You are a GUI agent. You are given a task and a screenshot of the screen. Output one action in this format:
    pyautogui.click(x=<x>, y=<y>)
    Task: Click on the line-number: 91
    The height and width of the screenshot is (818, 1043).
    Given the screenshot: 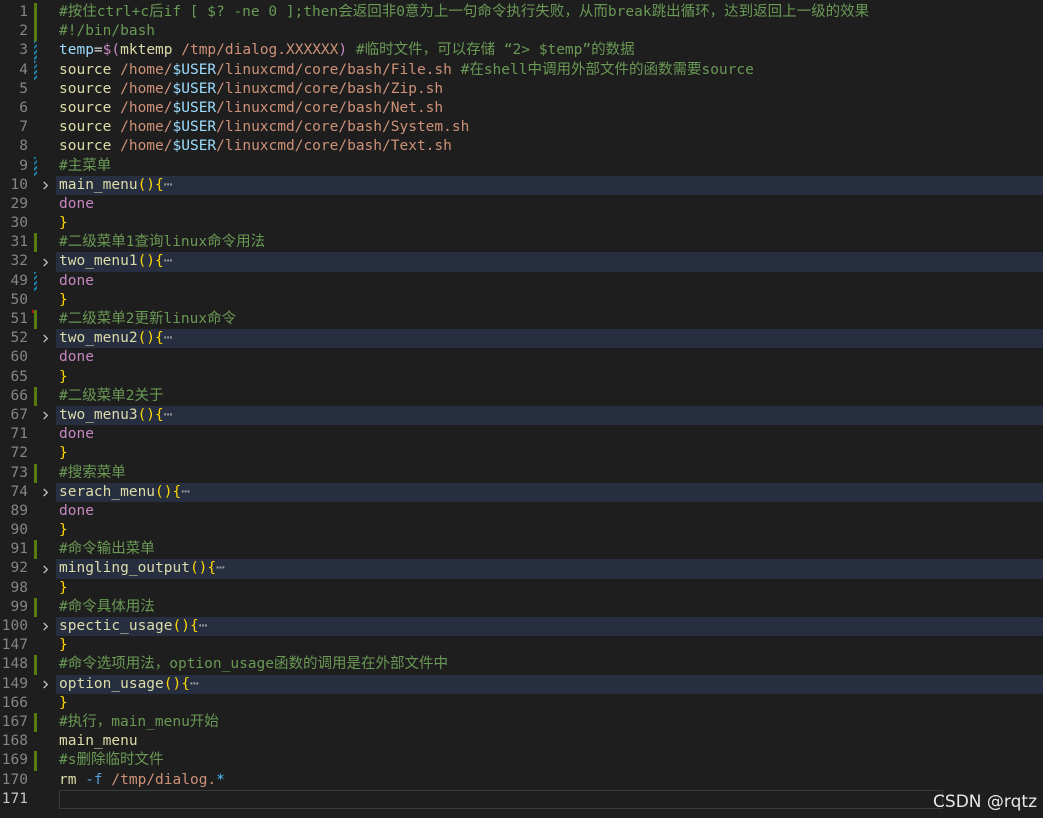 What is the action you would take?
    pyautogui.click(x=14, y=549)
    